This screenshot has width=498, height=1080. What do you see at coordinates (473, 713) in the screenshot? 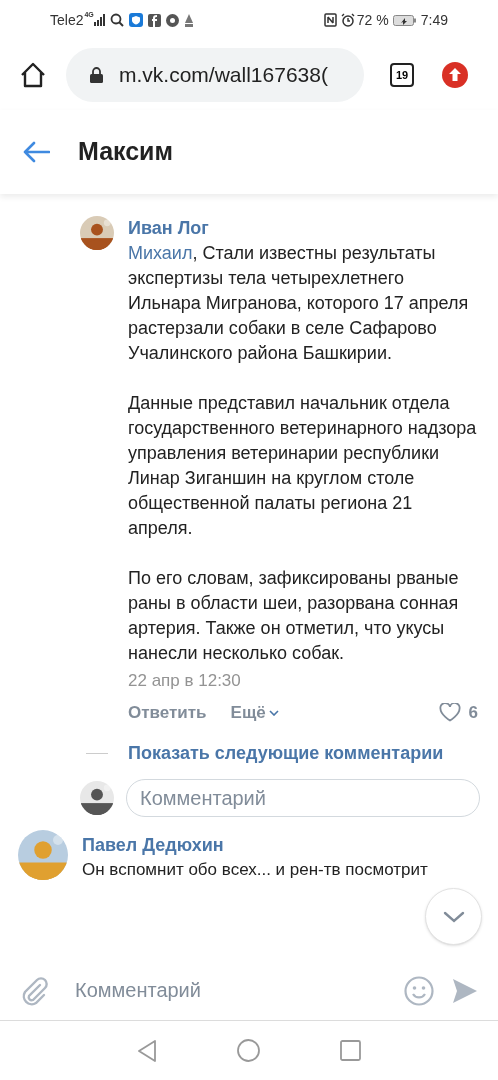
I see `like-count: 6` at bounding box center [473, 713].